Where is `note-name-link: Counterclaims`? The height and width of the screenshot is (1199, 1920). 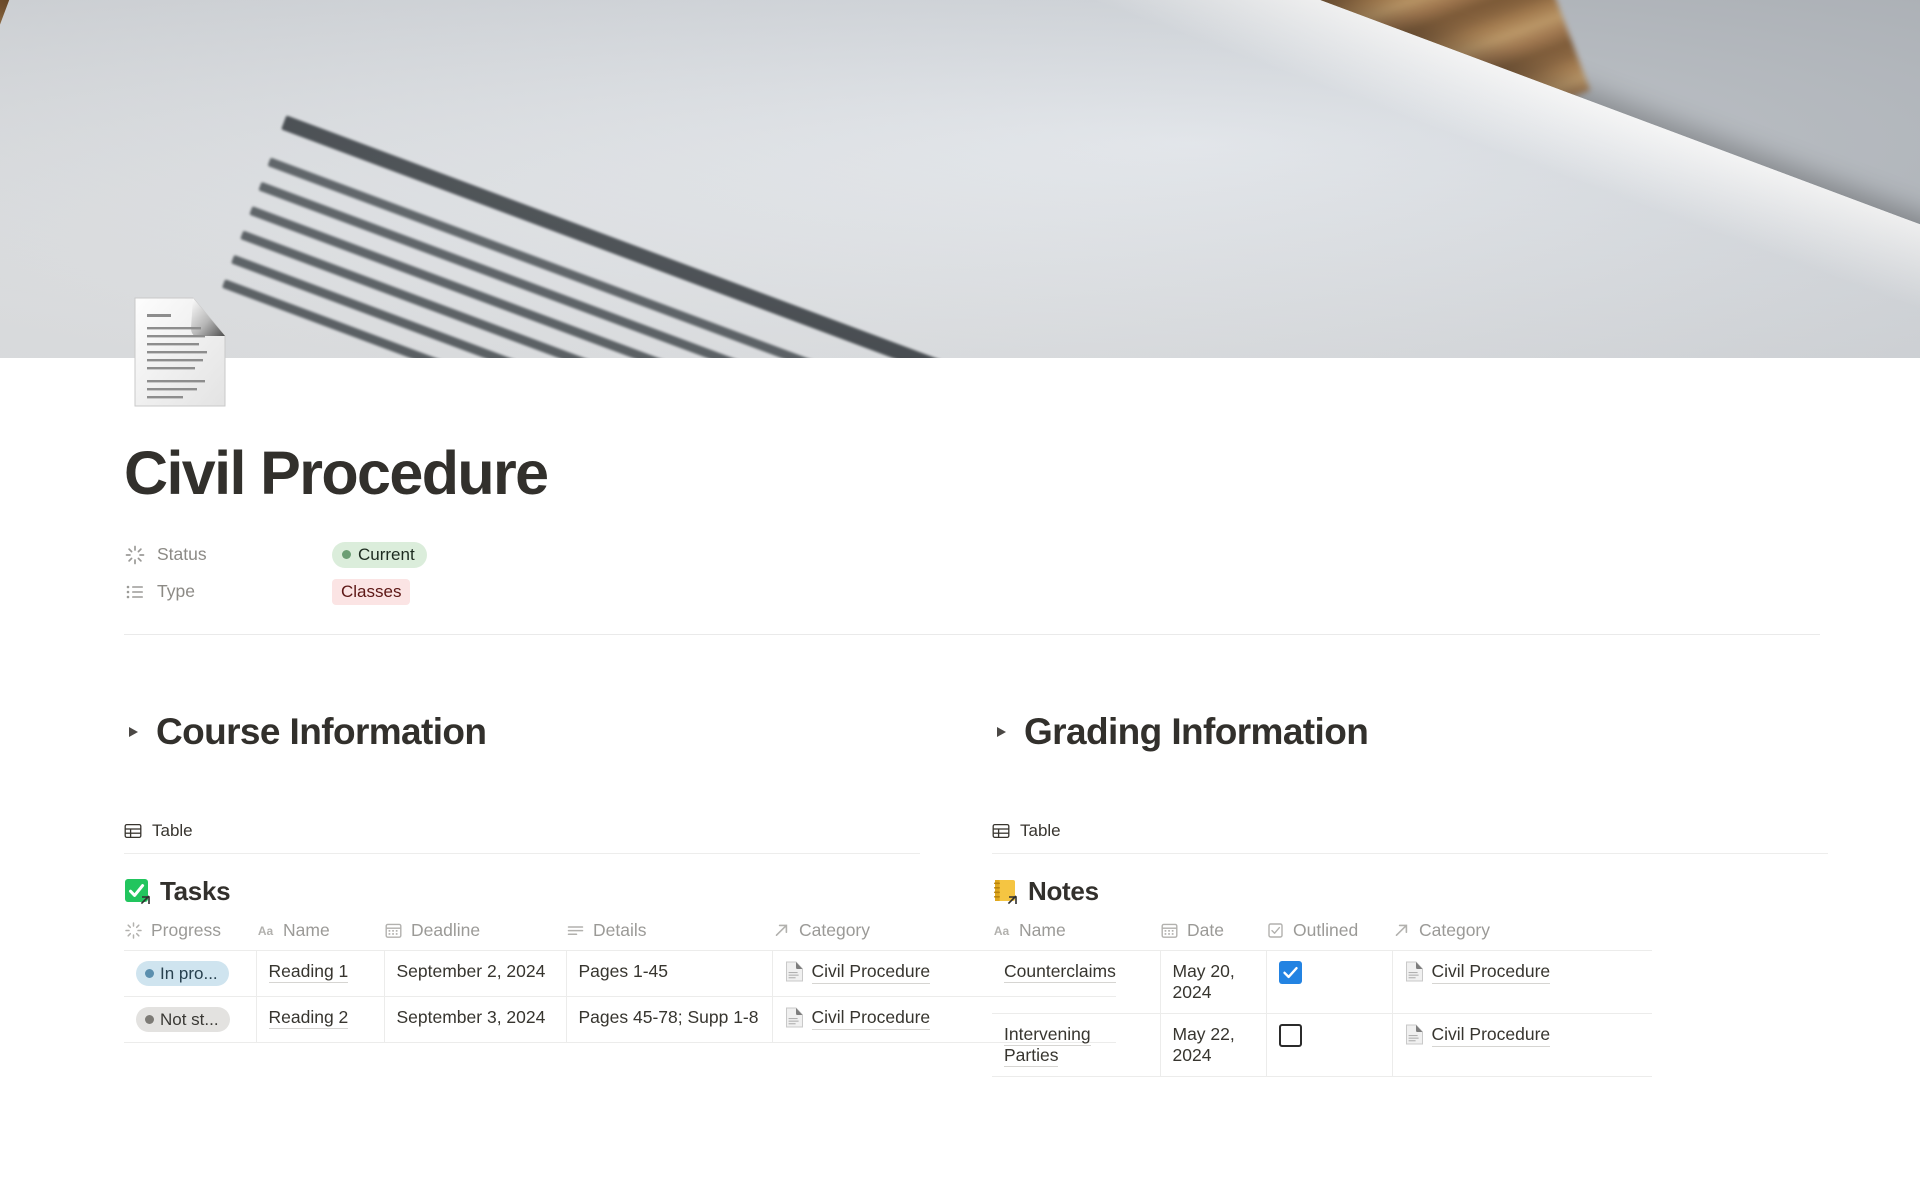 note-name-link: Counterclaims is located at coordinates (1060, 972).